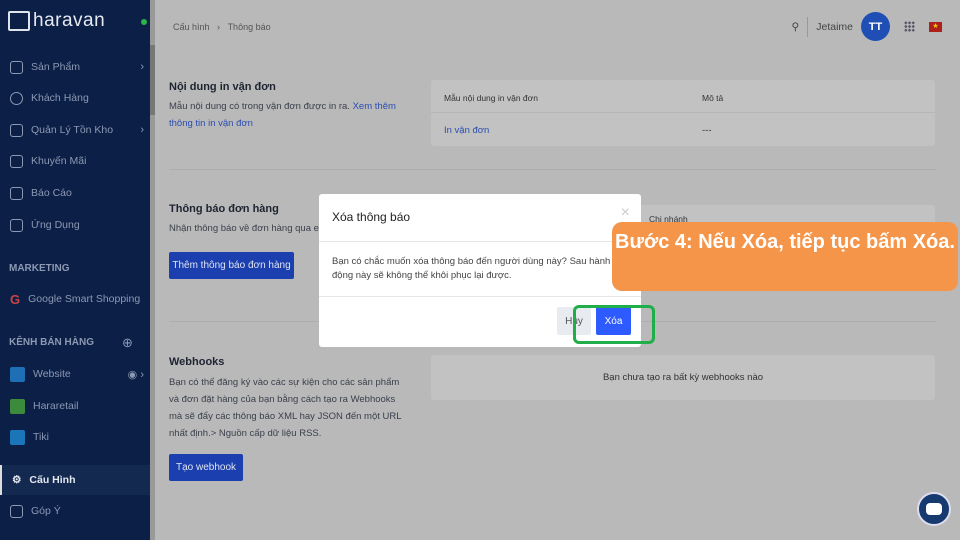 The height and width of the screenshot is (540, 960). What do you see at coordinates (707, 130) in the screenshot?
I see `template-desc: ---` at bounding box center [707, 130].